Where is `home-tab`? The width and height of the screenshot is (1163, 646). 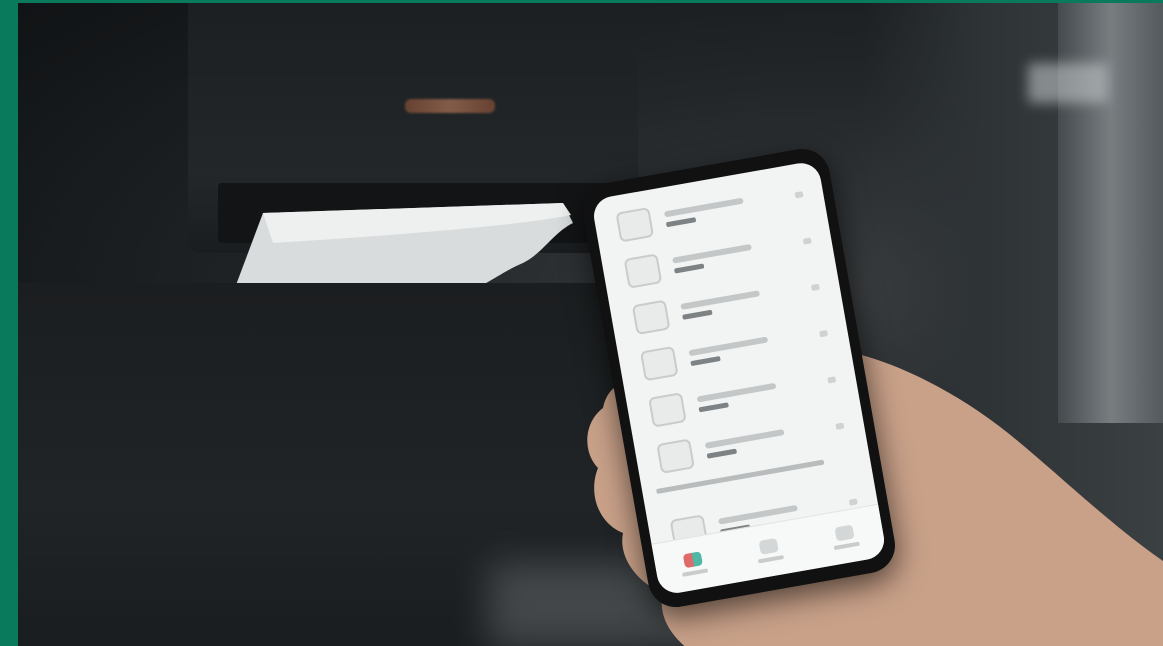
home-tab is located at coordinates (694, 564).